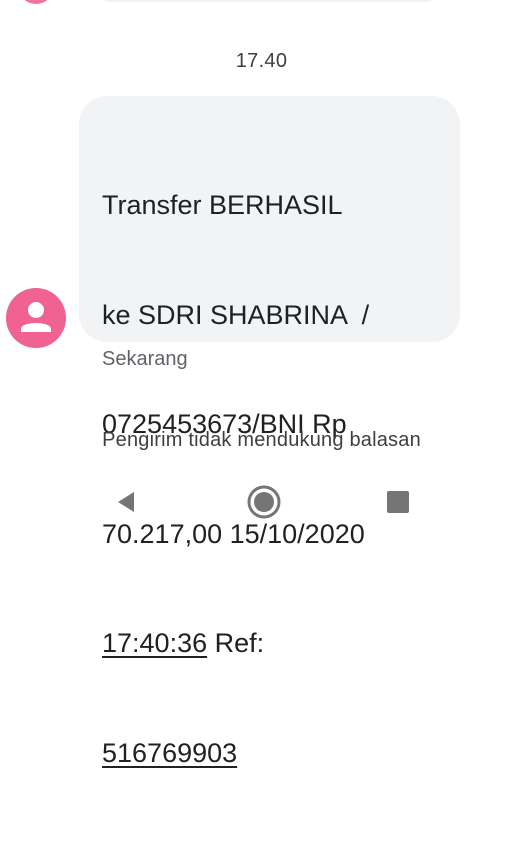 This screenshot has height=844, width=523. What do you see at coordinates (145, 359) in the screenshot?
I see `message-status: Sekarang` at bounding box center [145, 359].